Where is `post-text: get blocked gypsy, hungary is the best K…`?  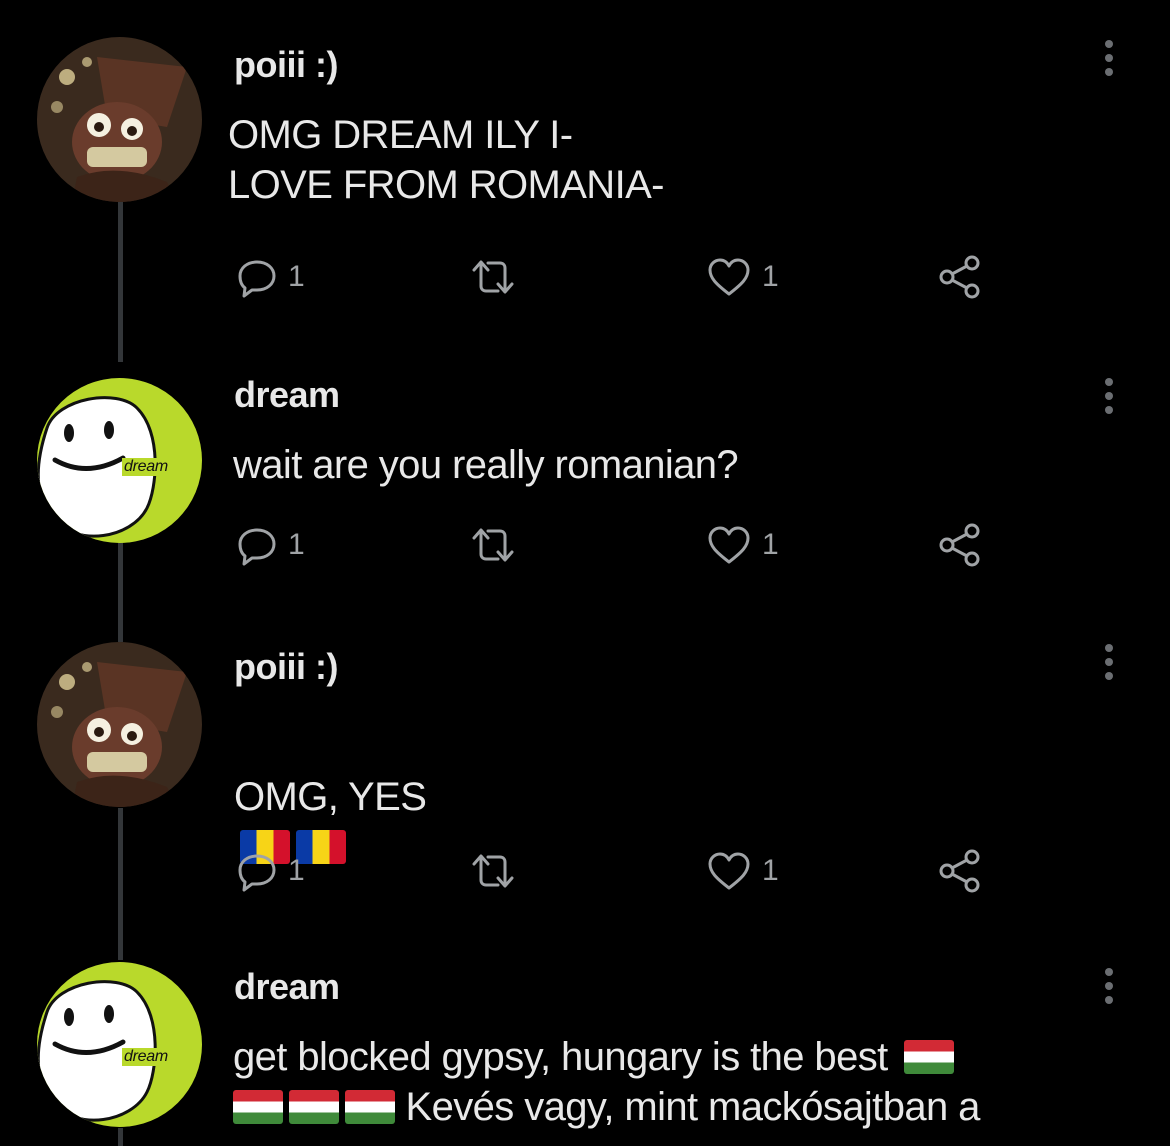 post-text: get blocked gypsy, hungary is the best K… is located at coordinates (606, 1082).